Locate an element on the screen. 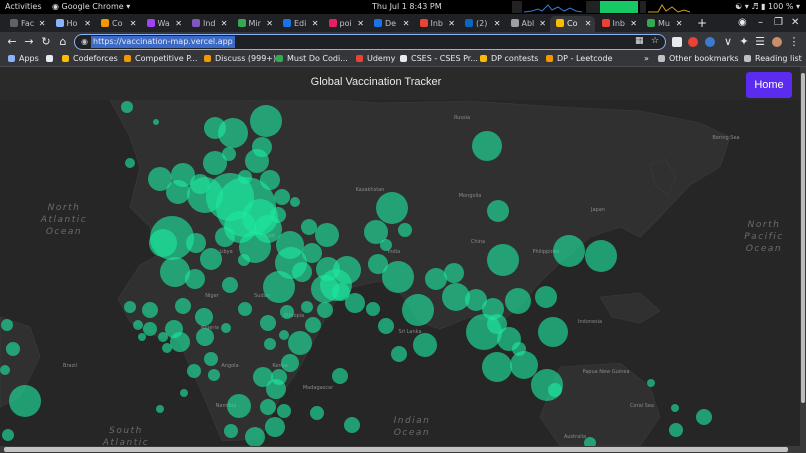 This screenshot has height=453, width=806. qr-code-icon: ▦ is located at coordinates (639, 41).